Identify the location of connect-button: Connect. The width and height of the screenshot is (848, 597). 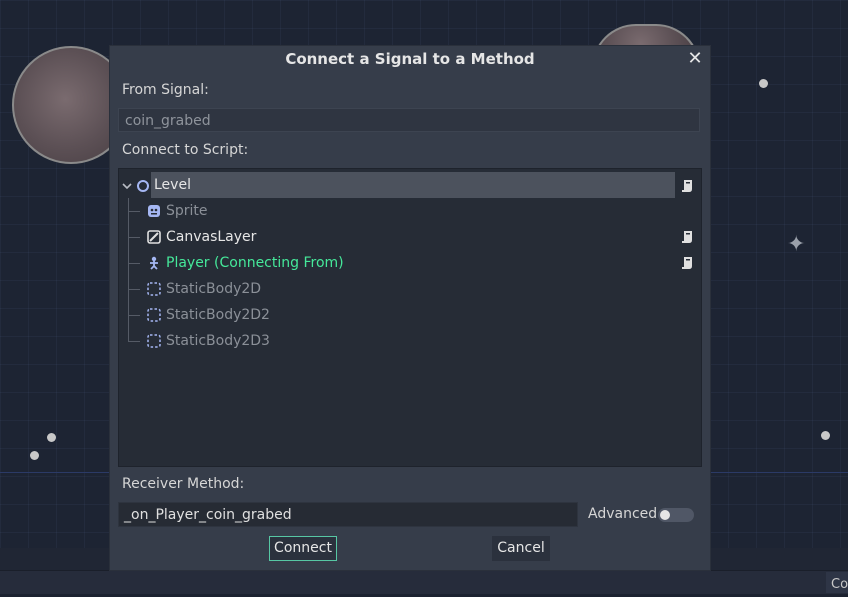
(303, 548).